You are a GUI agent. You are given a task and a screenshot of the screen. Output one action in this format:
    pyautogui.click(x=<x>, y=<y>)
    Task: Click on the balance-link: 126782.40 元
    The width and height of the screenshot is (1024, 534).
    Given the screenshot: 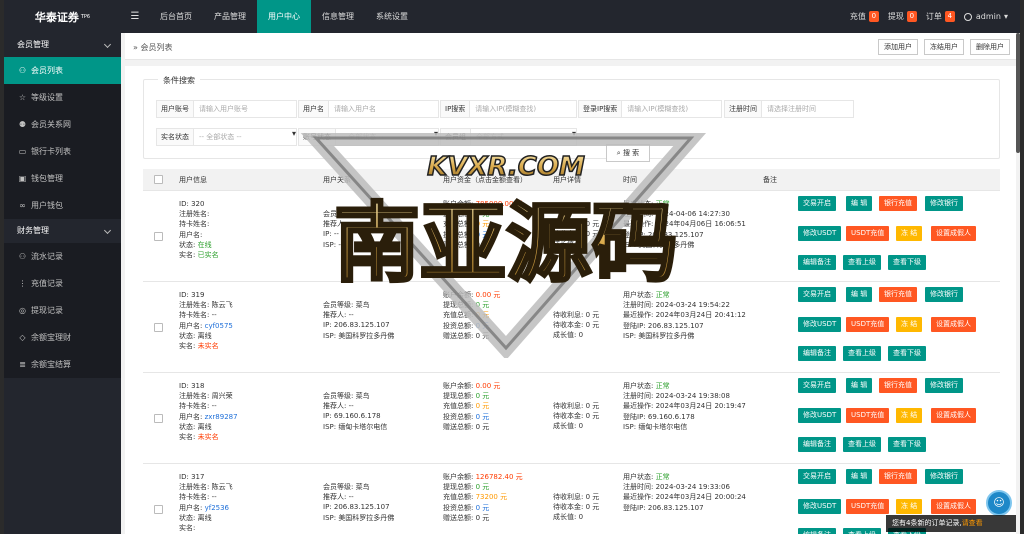 What is the action you would take?
    pyautogui.click(x=499, y=477)
    